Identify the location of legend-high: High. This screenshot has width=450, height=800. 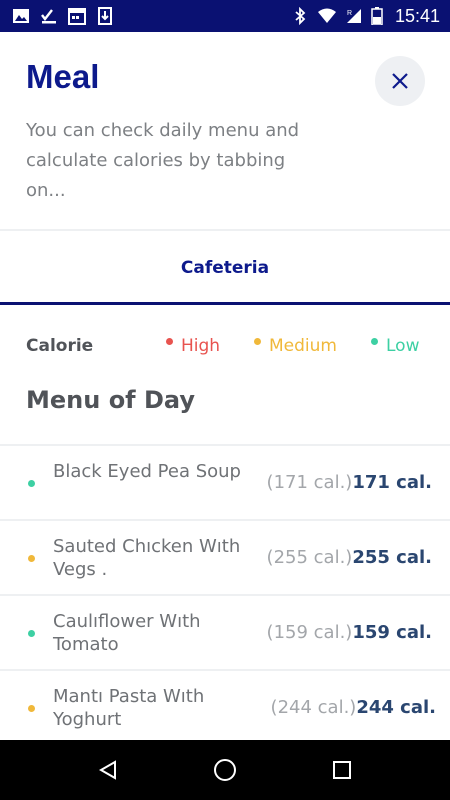
(193, 346).